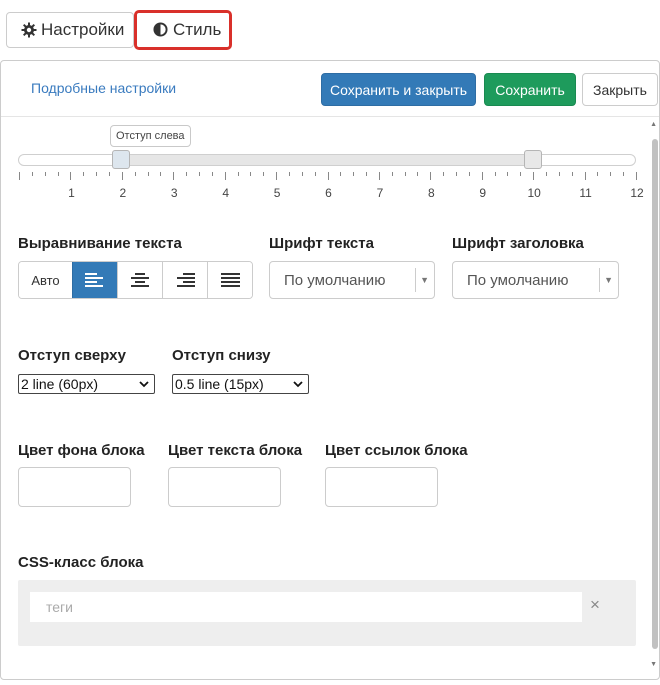  I want to click on font-text-select: По умолчанию ▼, so click(352, 280).